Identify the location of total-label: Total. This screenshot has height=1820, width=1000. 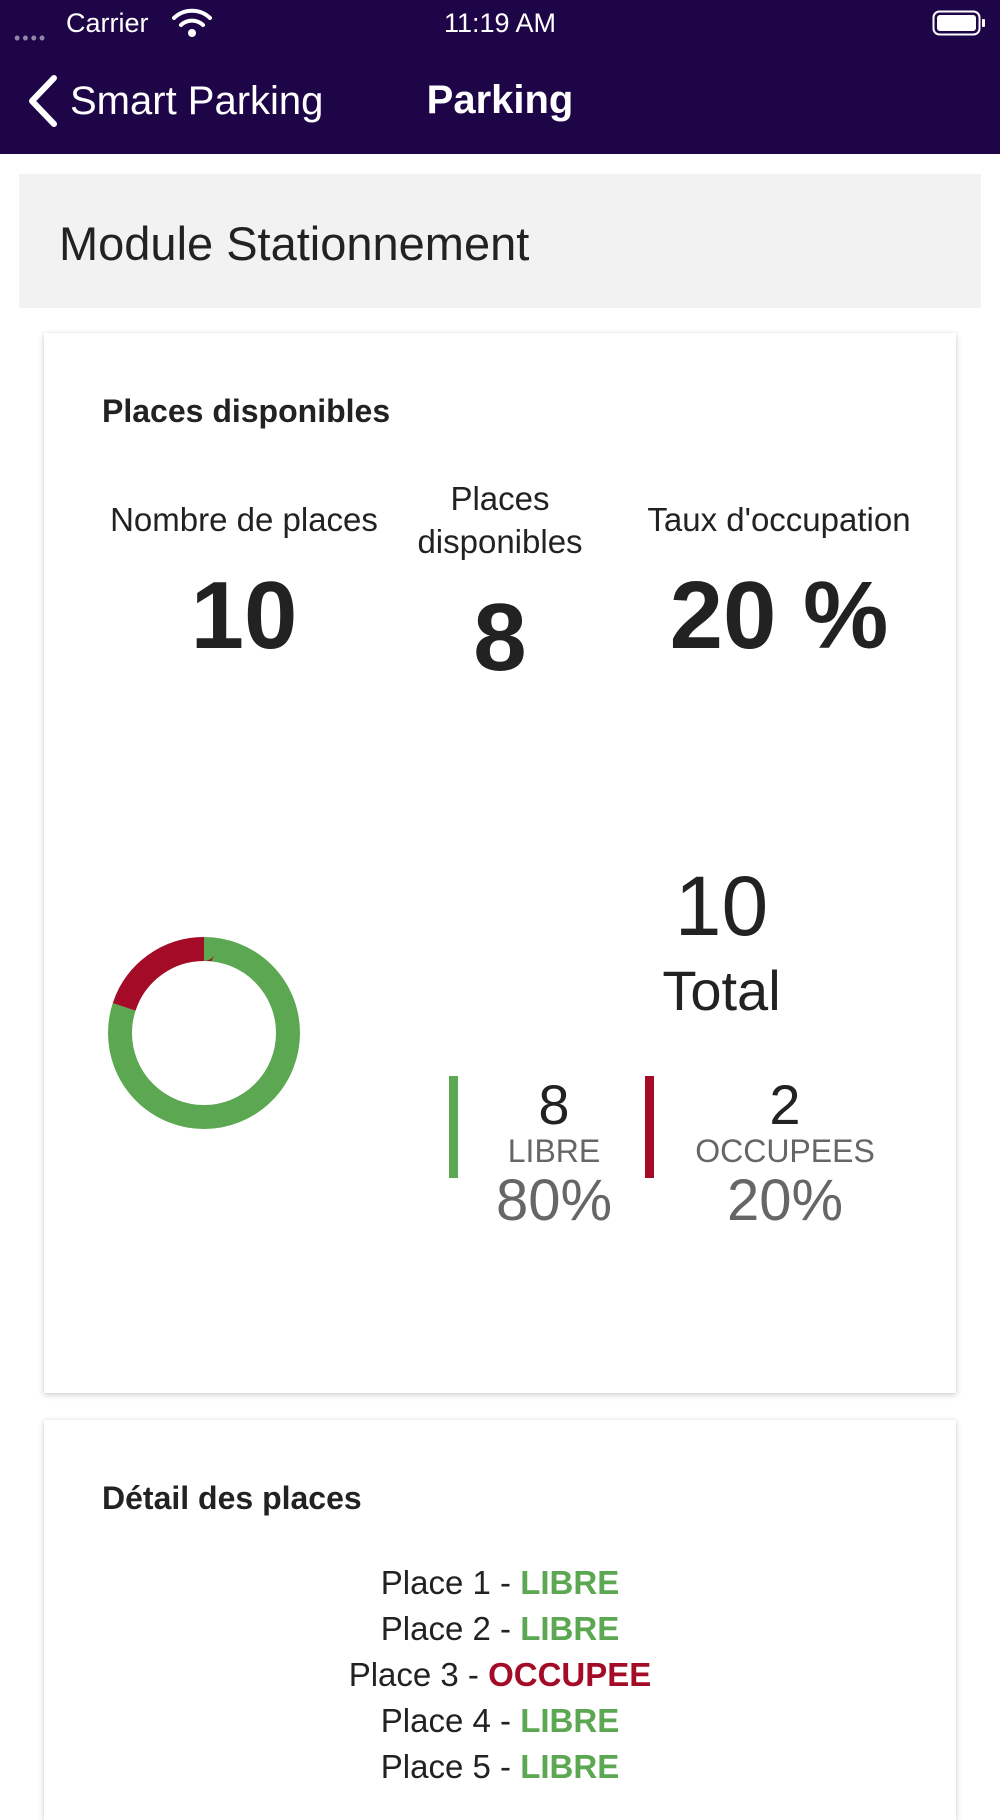
(721, 990).